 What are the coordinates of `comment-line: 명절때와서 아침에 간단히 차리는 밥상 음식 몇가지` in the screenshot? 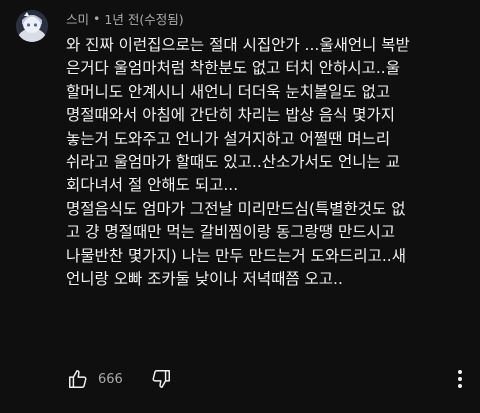 It's located at (231, 115).